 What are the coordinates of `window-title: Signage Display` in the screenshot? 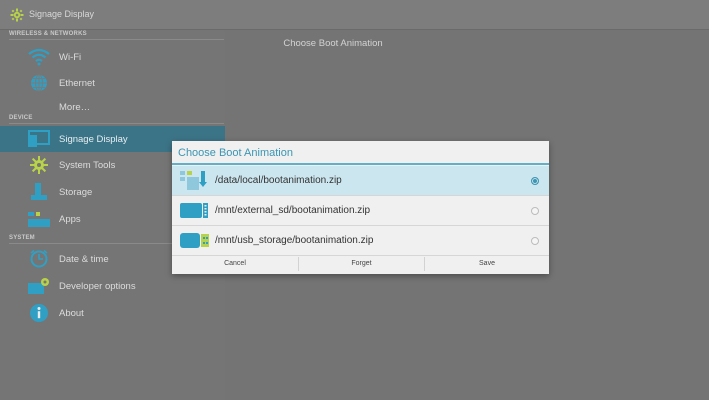 It's located at (62, 14).